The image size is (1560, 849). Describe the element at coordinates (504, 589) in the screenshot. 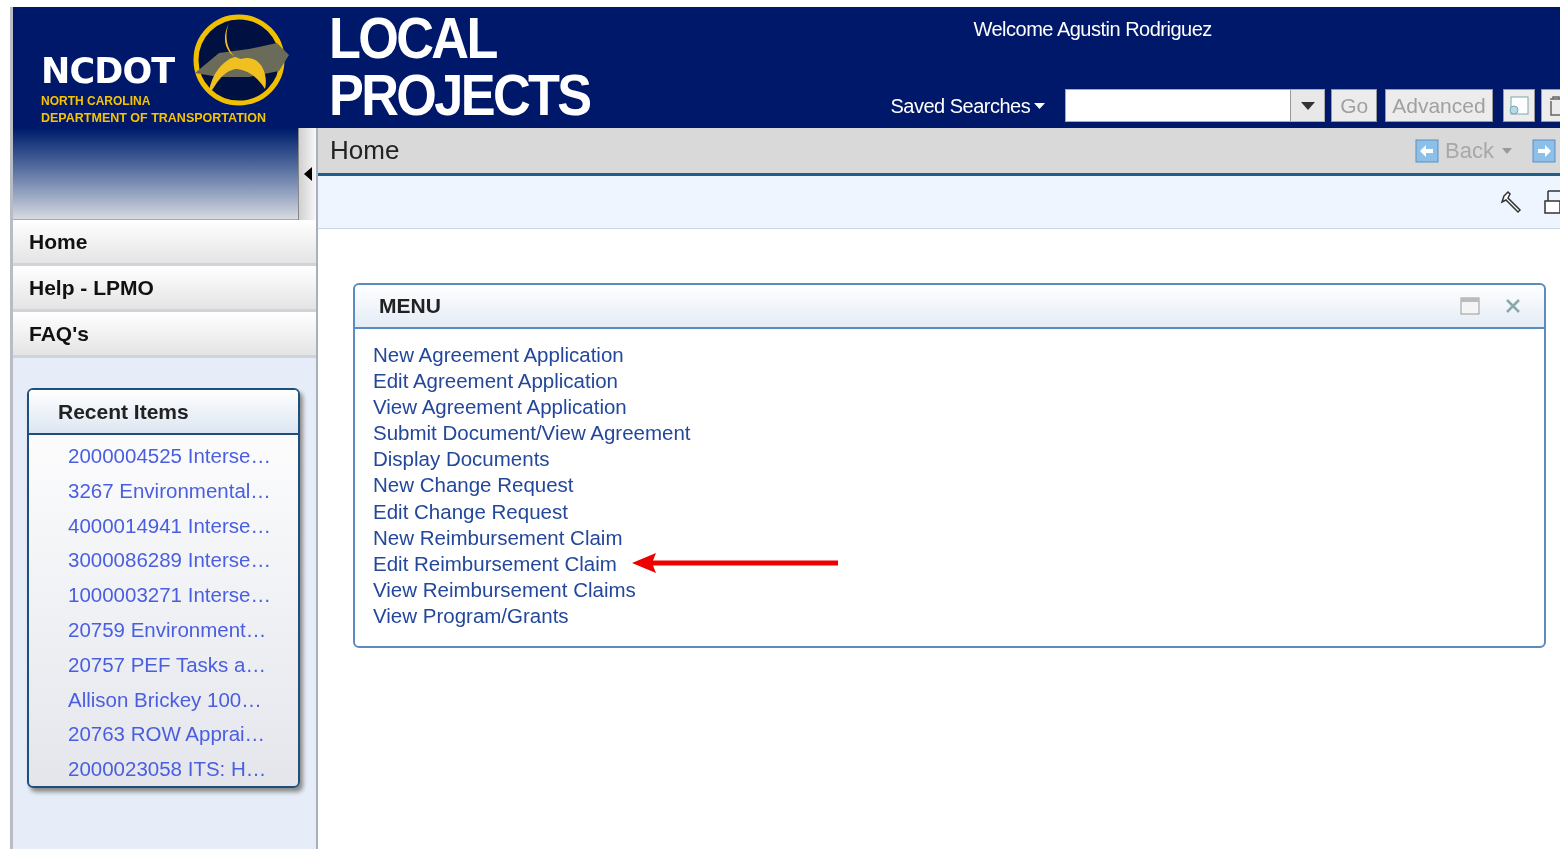

I see `menu-link: View Reimbursement Claims` at that location.